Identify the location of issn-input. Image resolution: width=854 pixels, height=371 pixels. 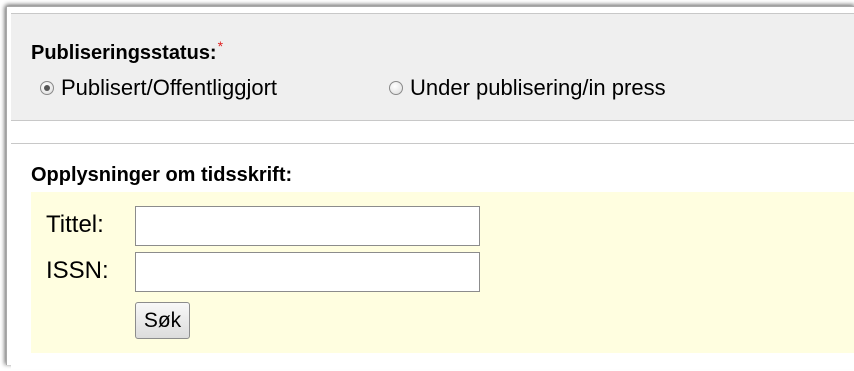
(307, 272).